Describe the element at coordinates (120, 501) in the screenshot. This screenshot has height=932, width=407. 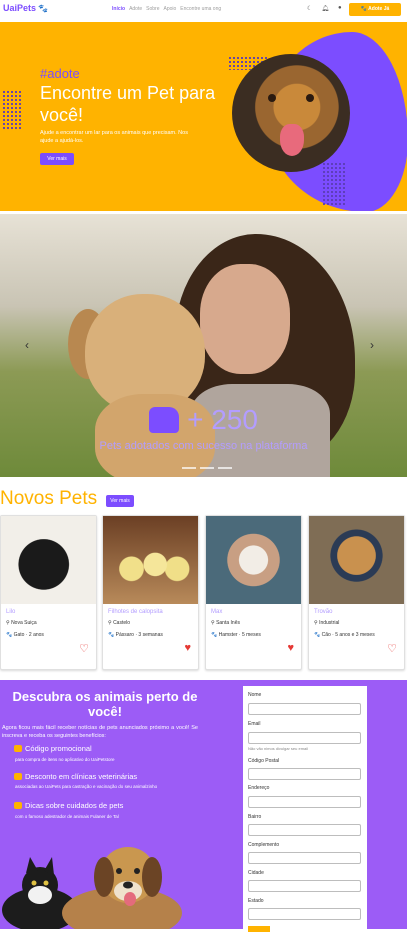
I see `new-pets-more-button: Ver mais` at that location.